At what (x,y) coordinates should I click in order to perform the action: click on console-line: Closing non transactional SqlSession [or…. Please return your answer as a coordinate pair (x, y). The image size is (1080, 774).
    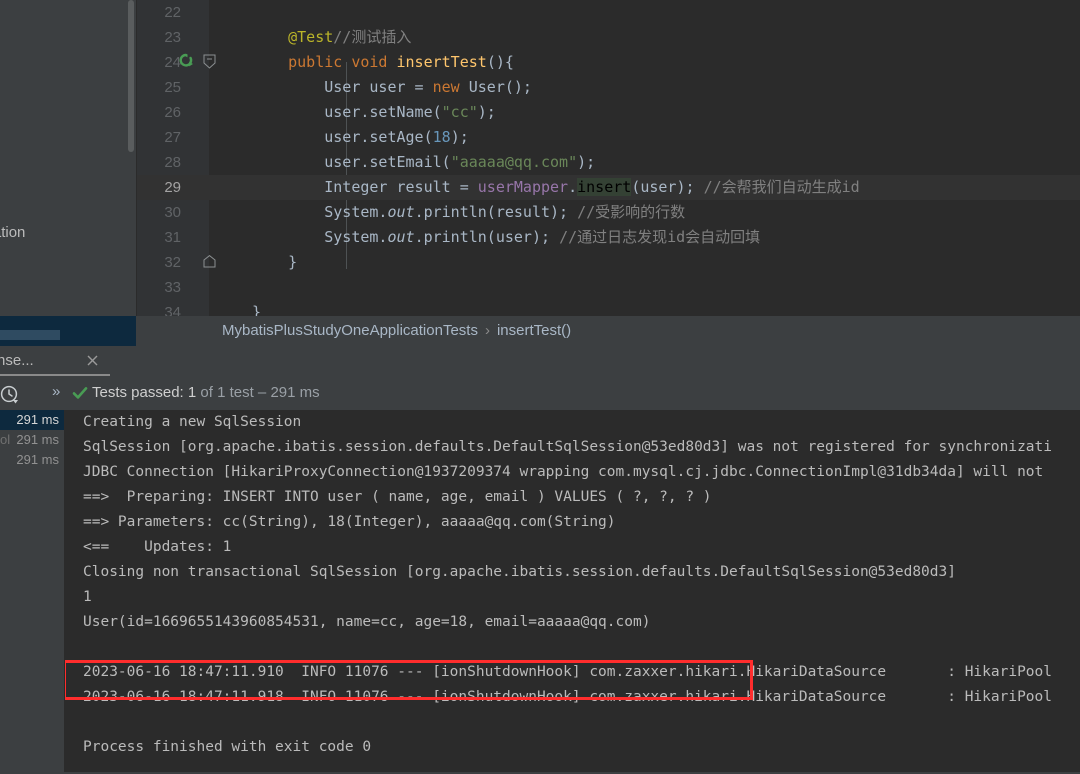
    Looking at the image, I should click on (519, 572).